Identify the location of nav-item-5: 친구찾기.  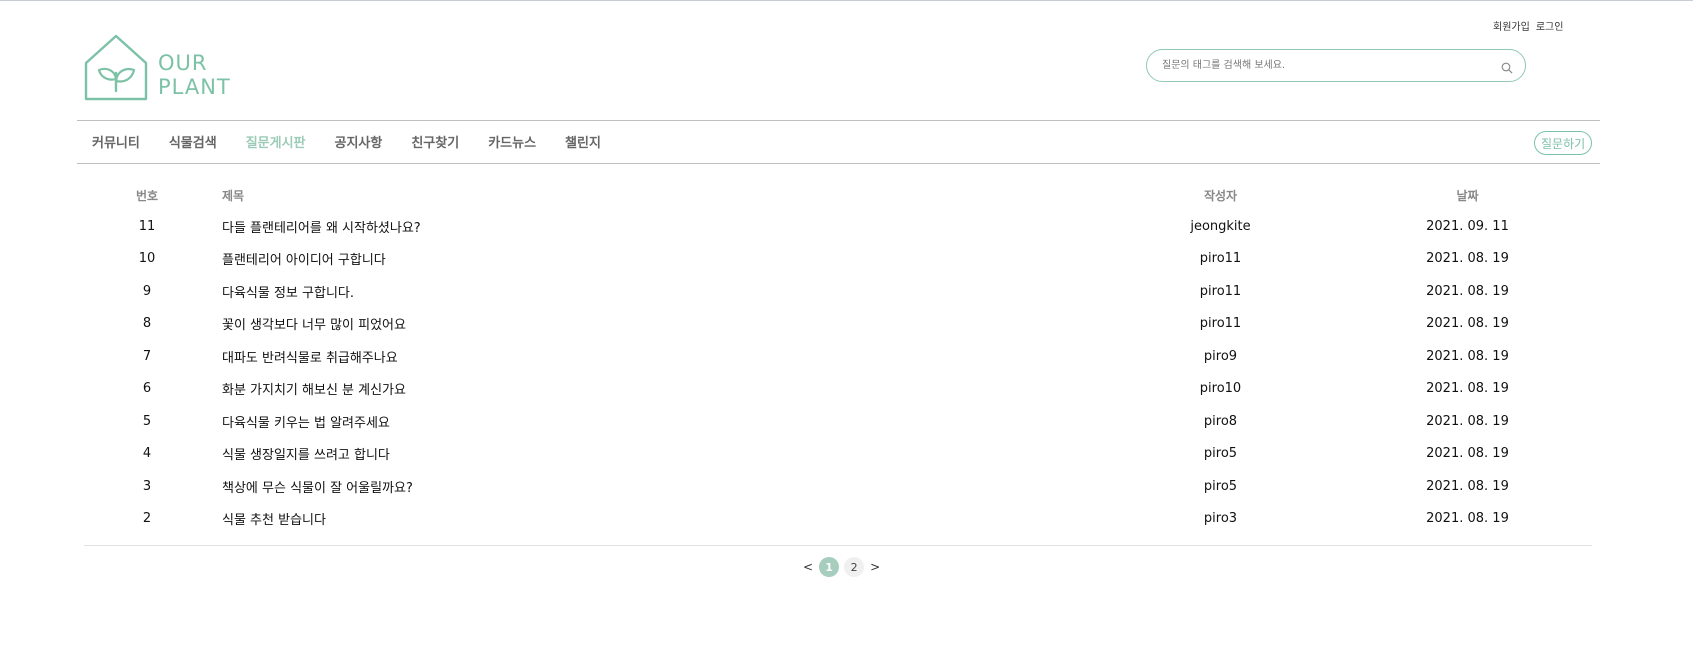
(435, 141).